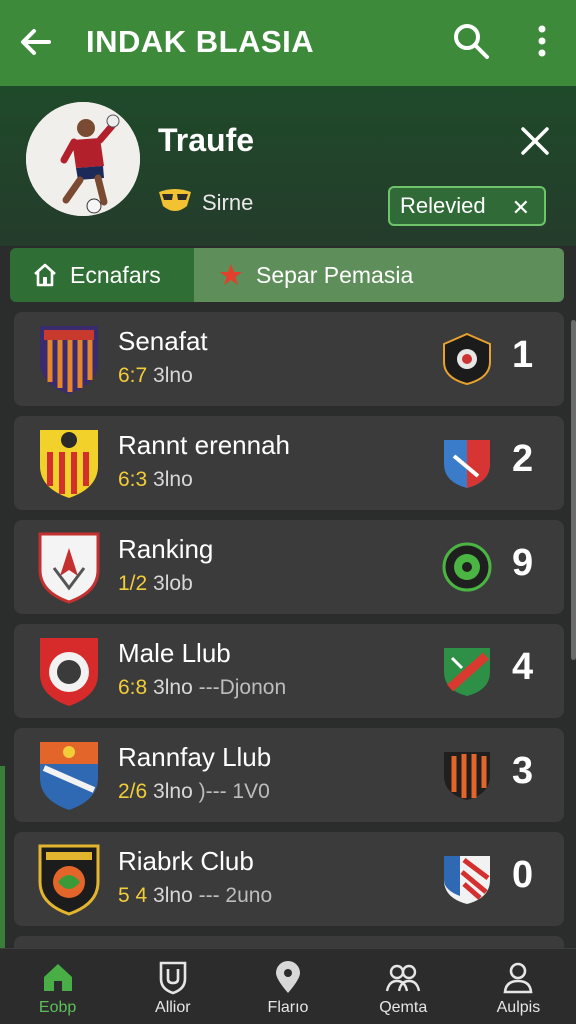 Image resolution: width=576 pixels, height=1024 pixels. I want to click on match-score: 1, so click(523, 355).